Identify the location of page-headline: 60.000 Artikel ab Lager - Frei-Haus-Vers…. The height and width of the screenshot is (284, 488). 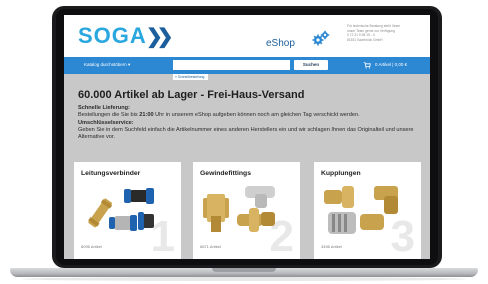
(191, 95).